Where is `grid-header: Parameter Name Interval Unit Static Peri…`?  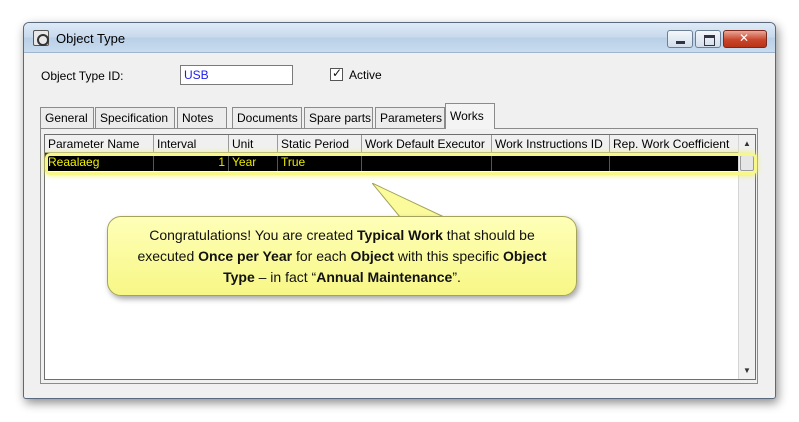
grid-header: Parameter Name Interval Unit Static Peri… is located at coordinates (392, 144).